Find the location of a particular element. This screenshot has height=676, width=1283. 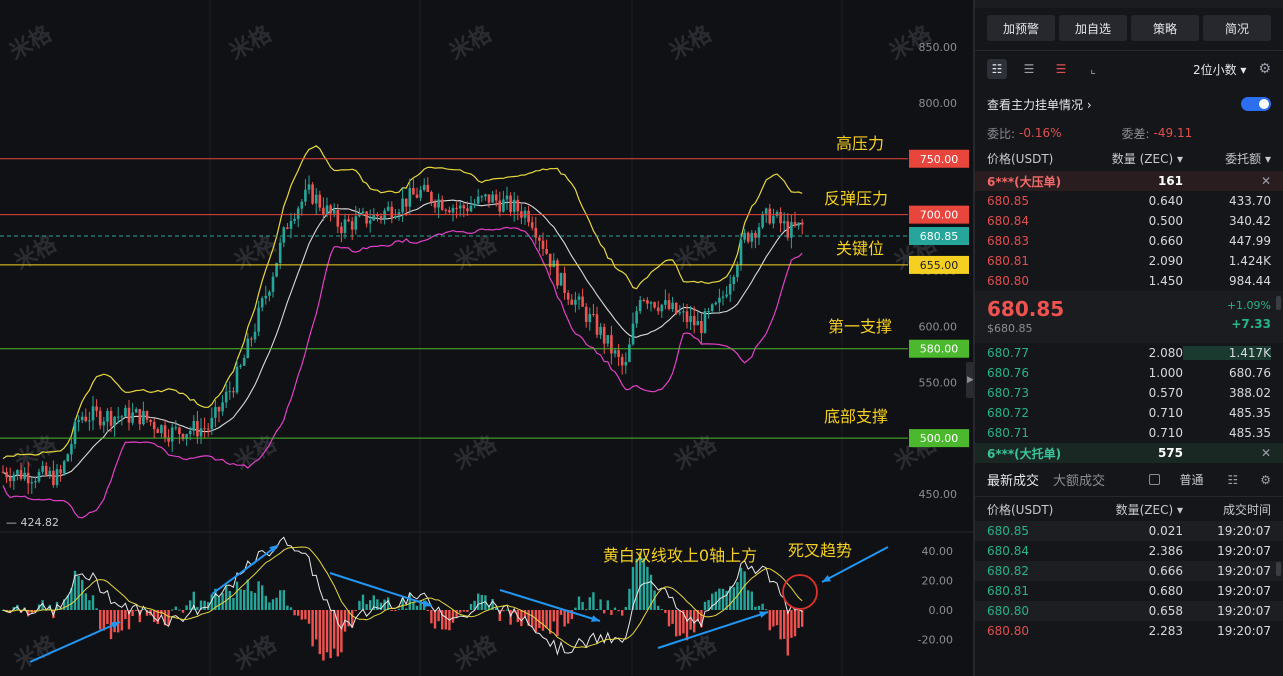

book-asks-icon: ☰ is located at coordinates (1061, 69).